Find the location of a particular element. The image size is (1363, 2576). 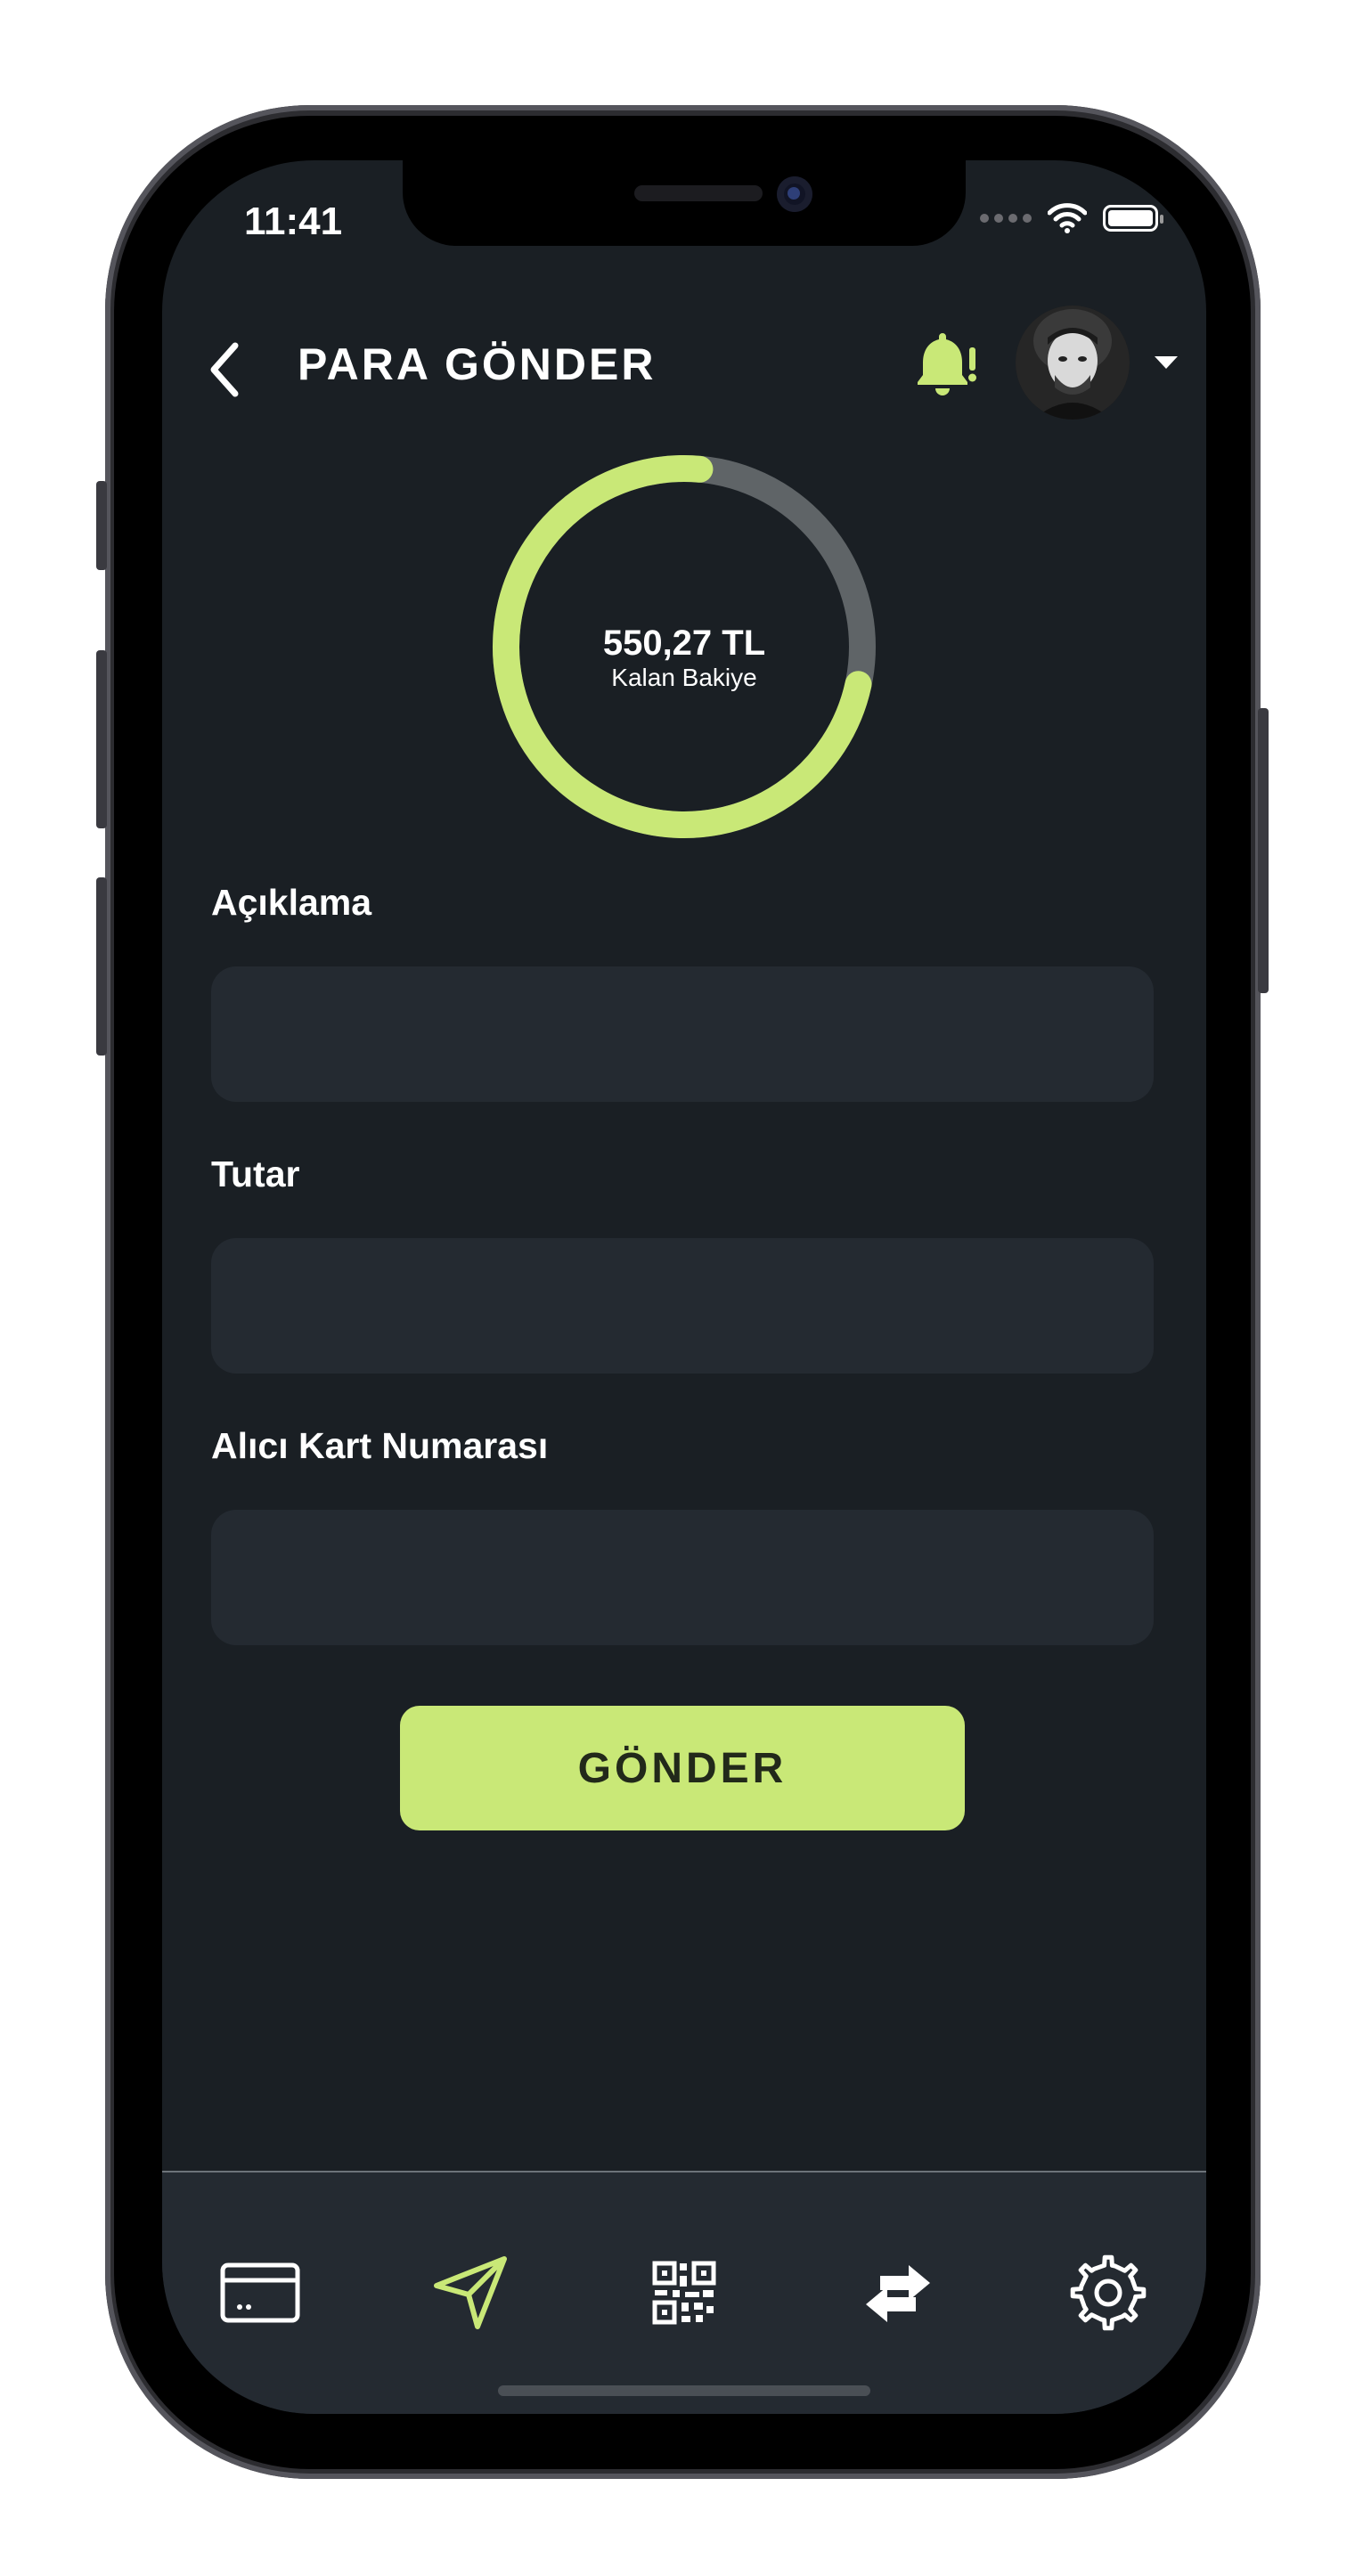

wifi-icon is located at coordinates (1067, 218).